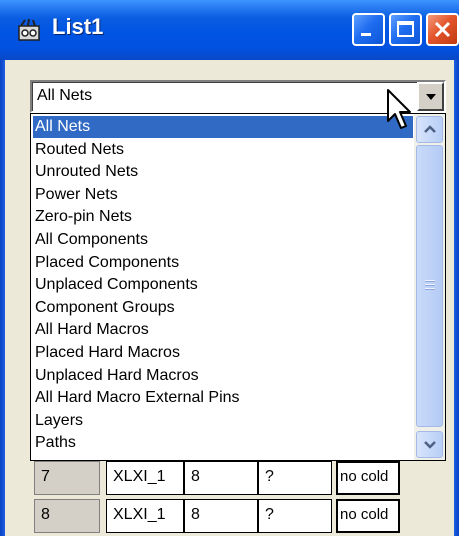  Describe the element at coordinates (223, 376) in the screenshot. I see `dropdown-option: Unplaced Hard Macros` at that location.